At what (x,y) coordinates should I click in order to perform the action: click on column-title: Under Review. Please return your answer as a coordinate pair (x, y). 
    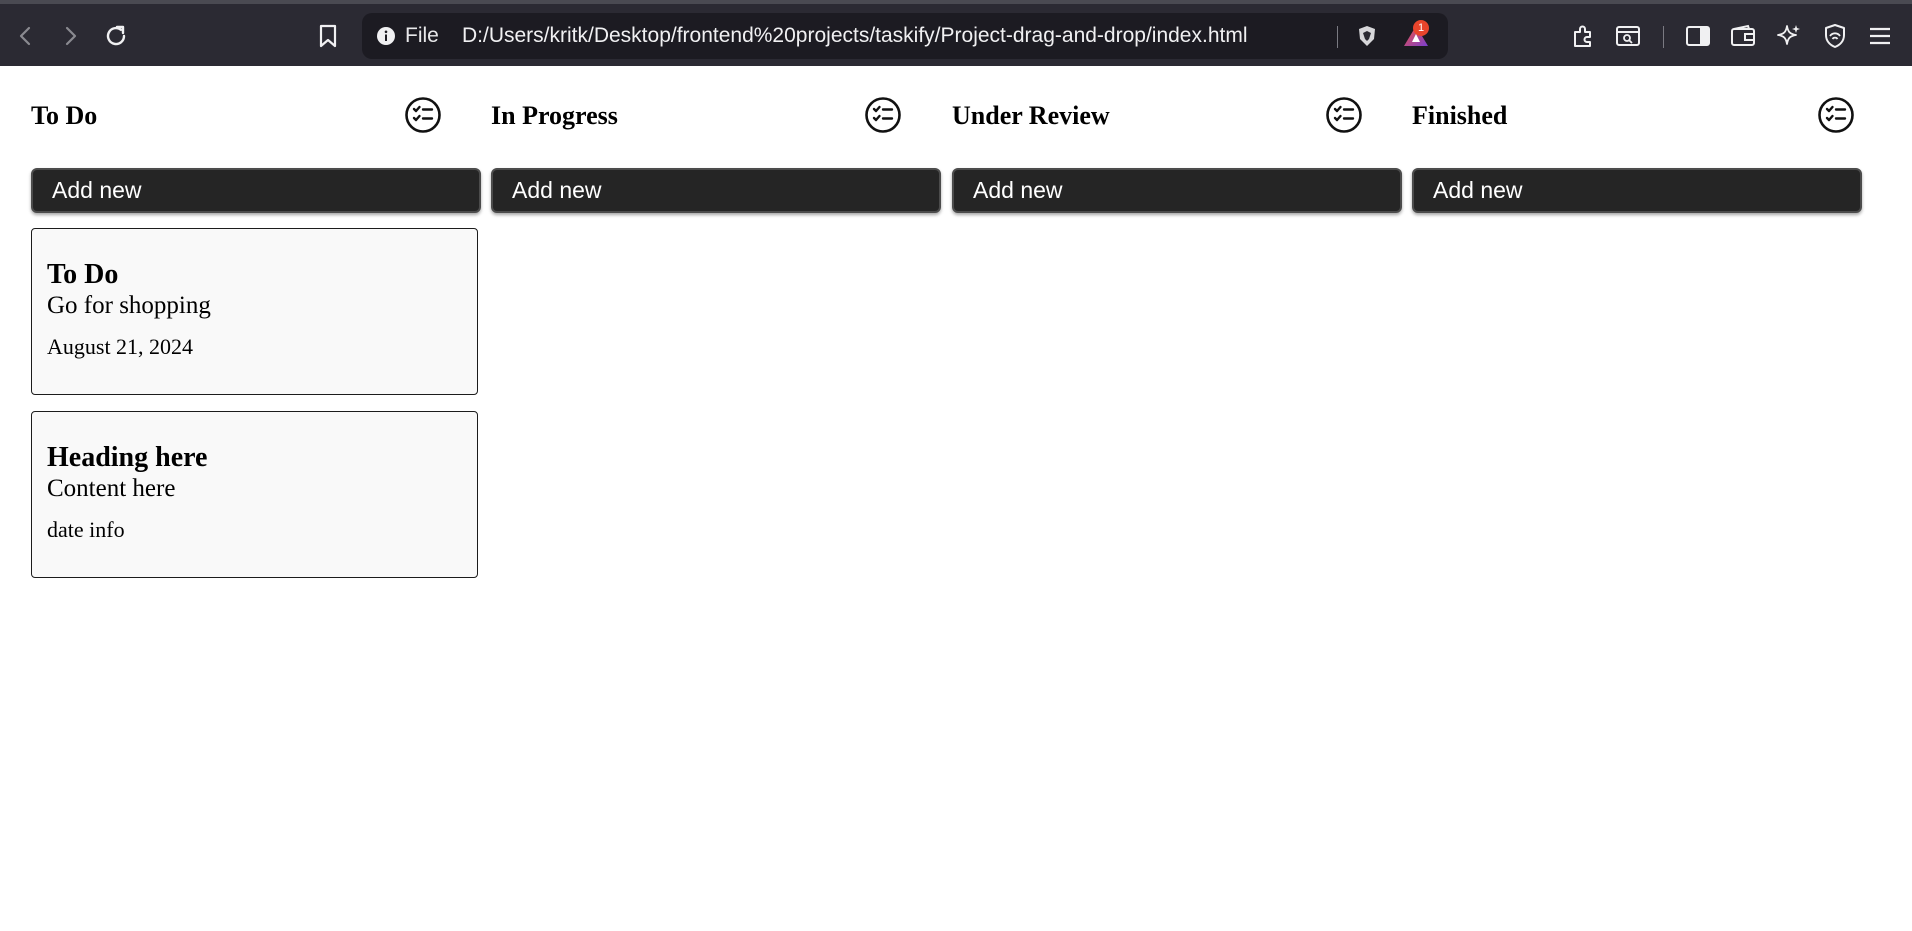
    Looking at the image, I should click on (1031, 115).